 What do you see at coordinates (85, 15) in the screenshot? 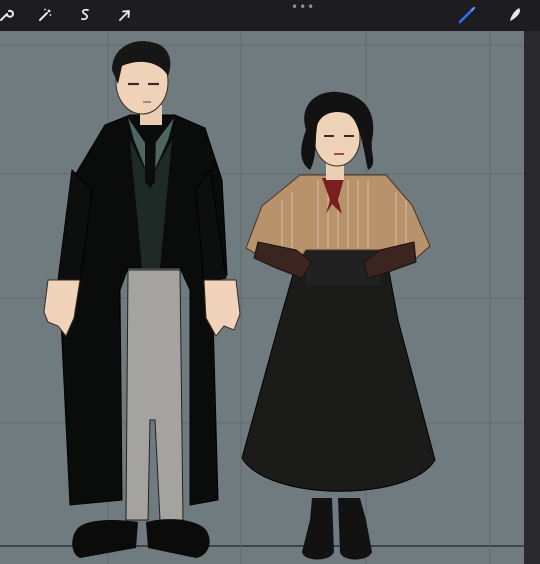
I see `selection-s-icon` at bounding box center [85, 15].